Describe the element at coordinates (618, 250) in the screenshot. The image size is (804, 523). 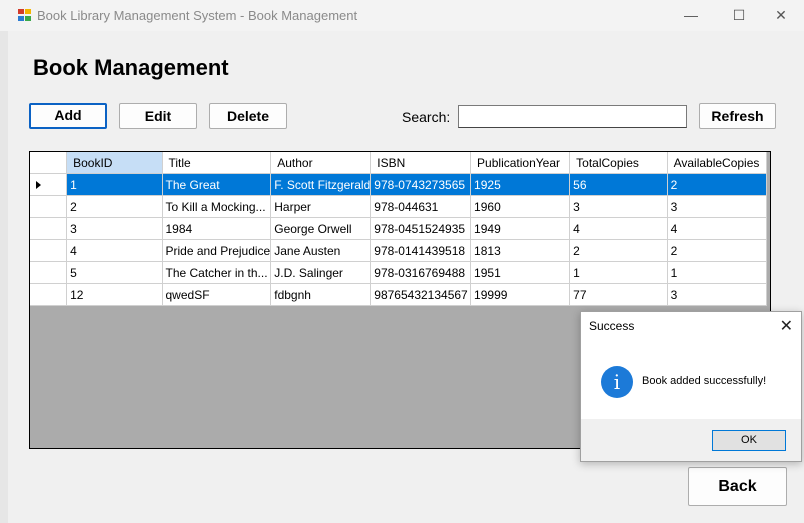
I see `cell-totalcopies: 2` at that location.